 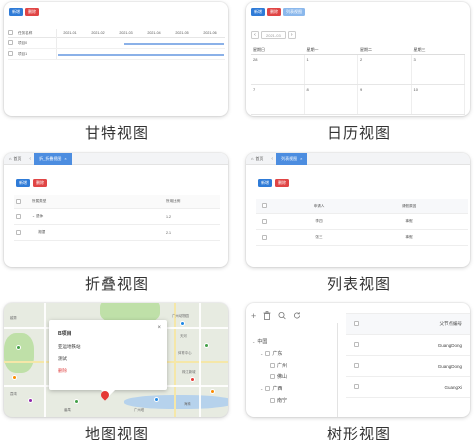 I want to click on refresh-icon, so click(x=297, y=316).